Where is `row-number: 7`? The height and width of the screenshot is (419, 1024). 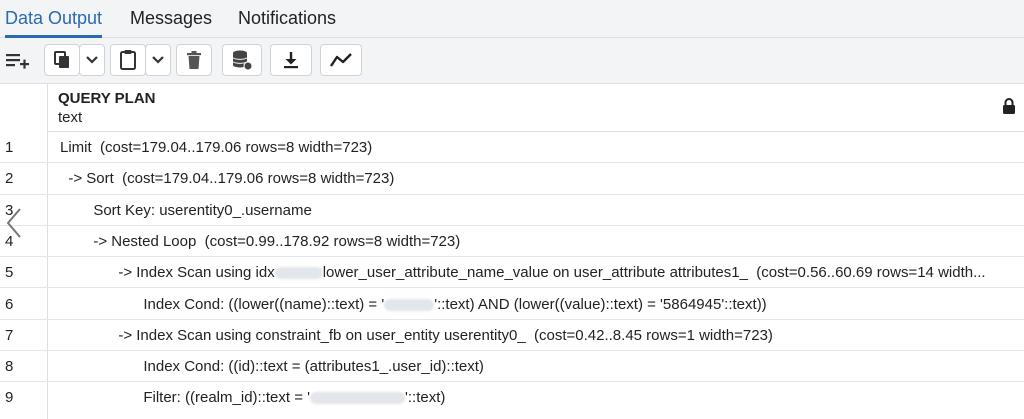 row-number: 7 is located at coordinates (9, 335).